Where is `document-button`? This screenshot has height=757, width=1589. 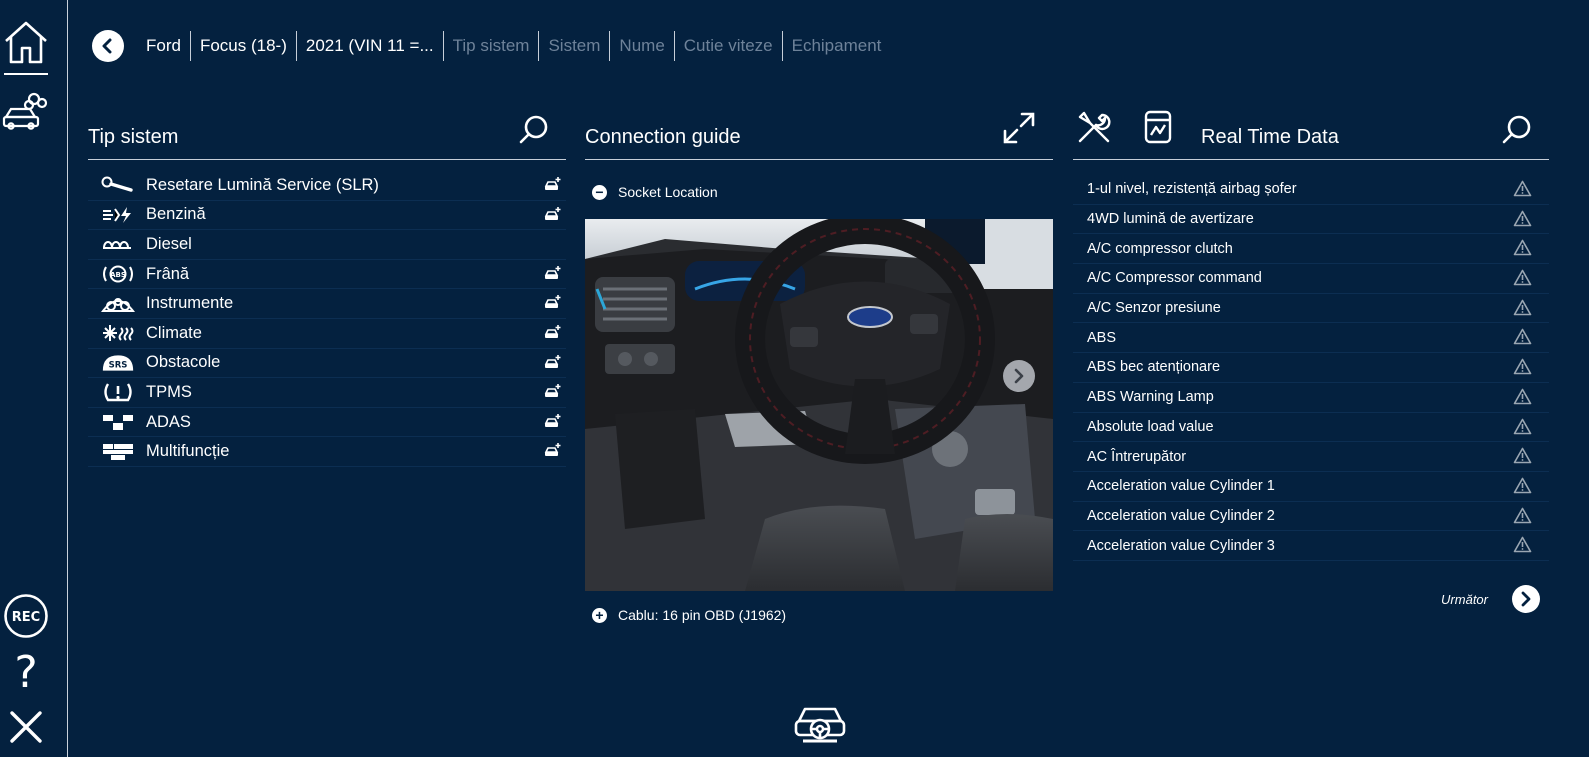 document-button is located at coordinates (1158, 127).